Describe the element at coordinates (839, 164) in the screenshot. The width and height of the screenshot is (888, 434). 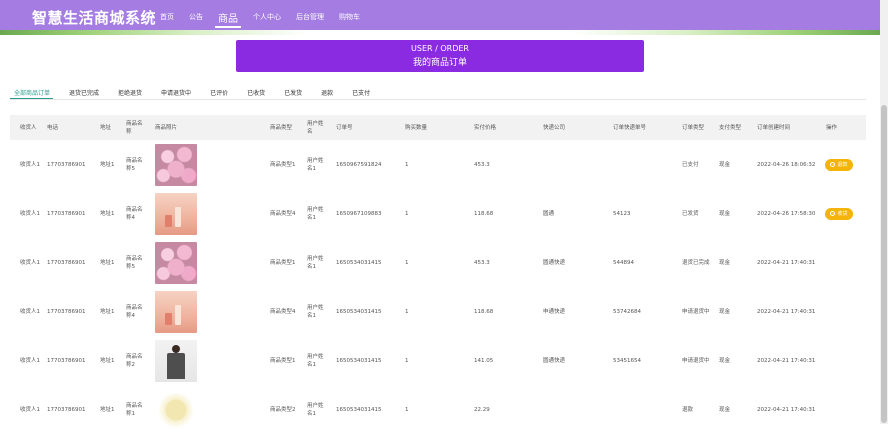
I see `row-action-button: ◦ 退款` at that location.